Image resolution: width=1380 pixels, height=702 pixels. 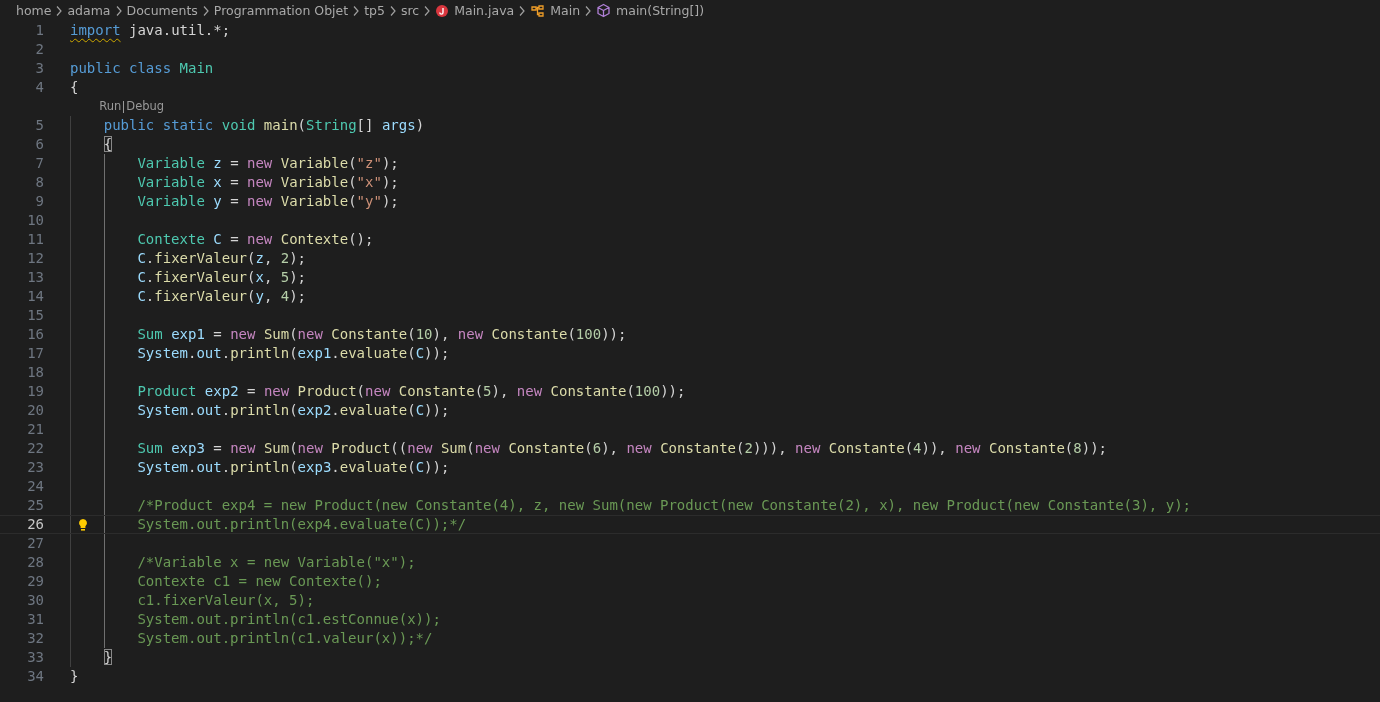 What do you see at coordinates (34, 10) in the screenshot?
I see `breadcrumb-item: home` at bounding box center [34, 10].